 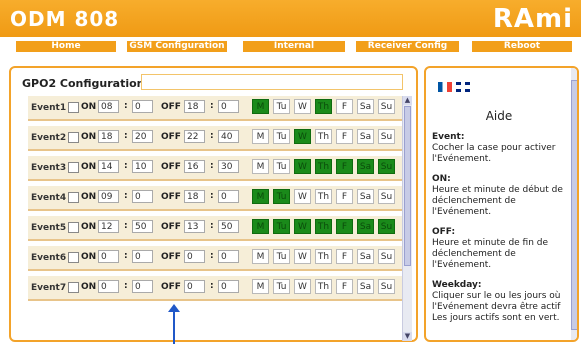 I want to click on help-scroll-thumb, so click(x=574, y=205).